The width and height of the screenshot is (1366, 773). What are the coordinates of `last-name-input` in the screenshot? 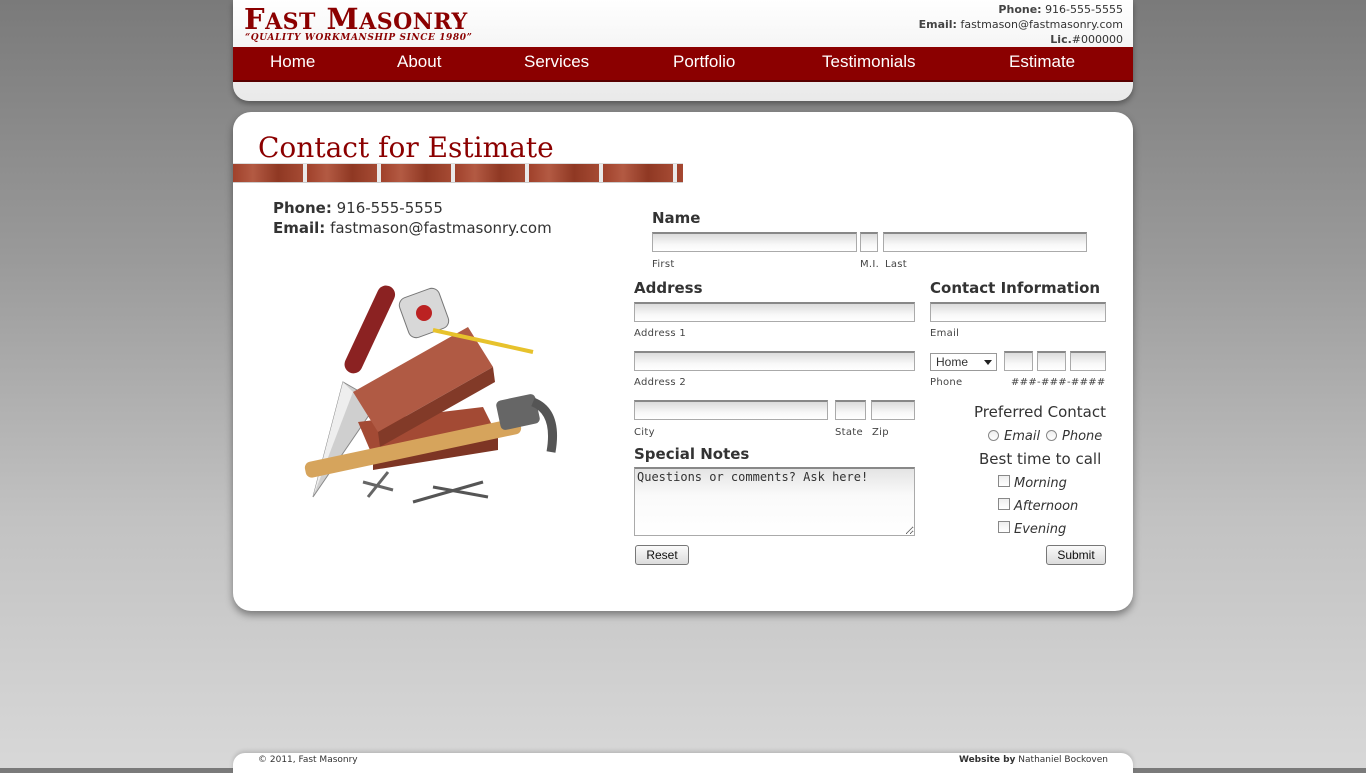 It's located at (985, 242).